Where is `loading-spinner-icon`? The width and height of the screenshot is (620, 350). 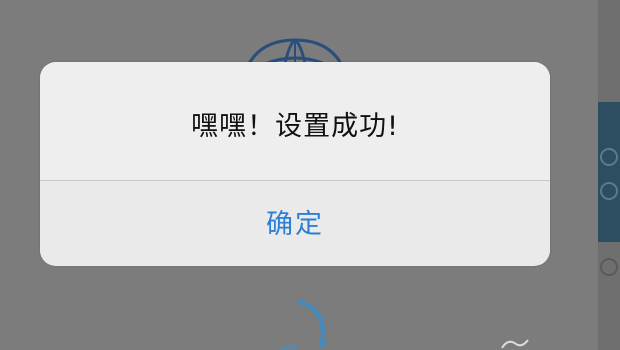
loading-spinner-icon is located at coordinates (302, 324).